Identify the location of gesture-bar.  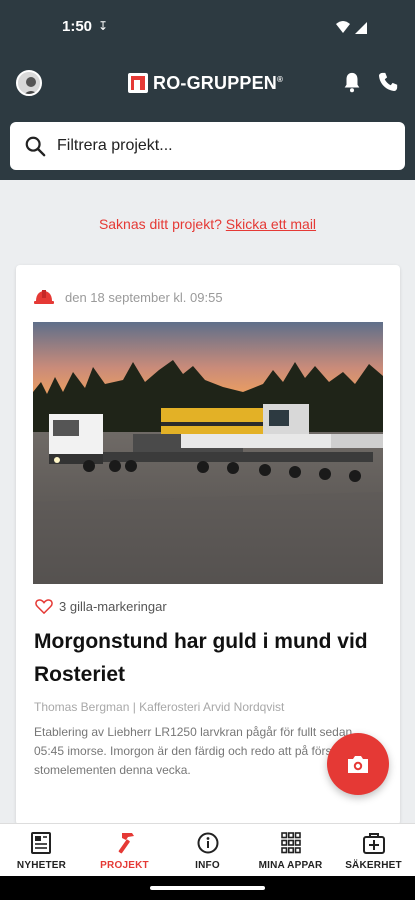
(207, 888).